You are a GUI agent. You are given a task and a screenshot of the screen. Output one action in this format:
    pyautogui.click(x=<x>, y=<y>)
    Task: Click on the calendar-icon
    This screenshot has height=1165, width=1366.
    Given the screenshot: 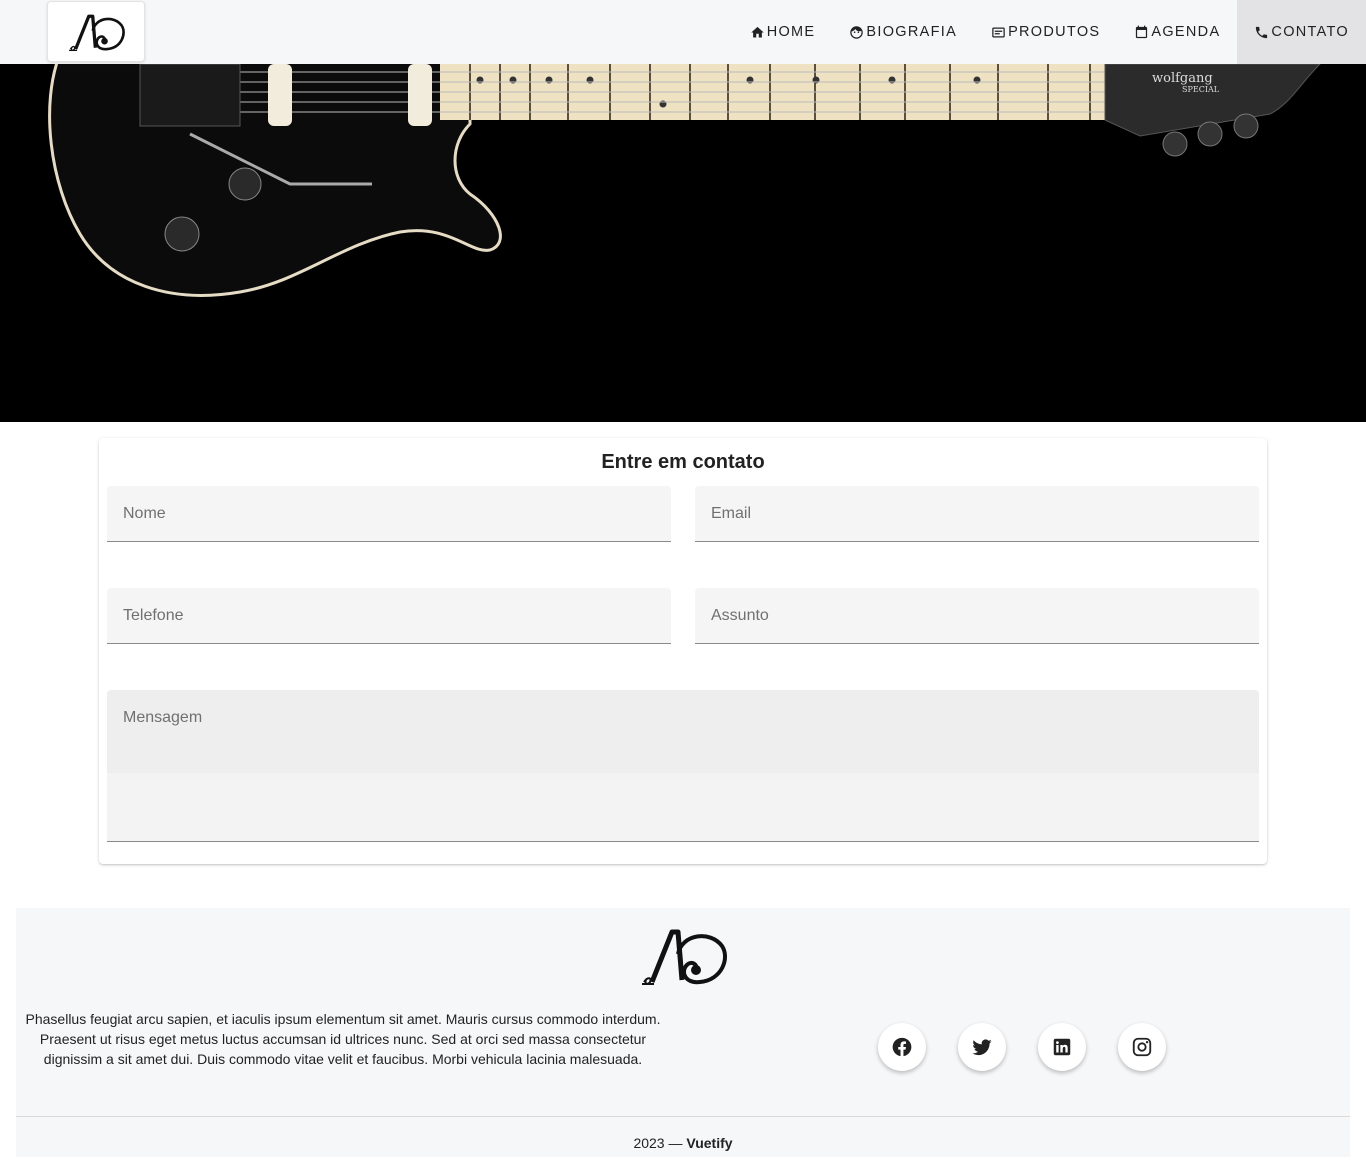 What is the action you would take?
    pyautogui.click(x=1142, y=31)
    